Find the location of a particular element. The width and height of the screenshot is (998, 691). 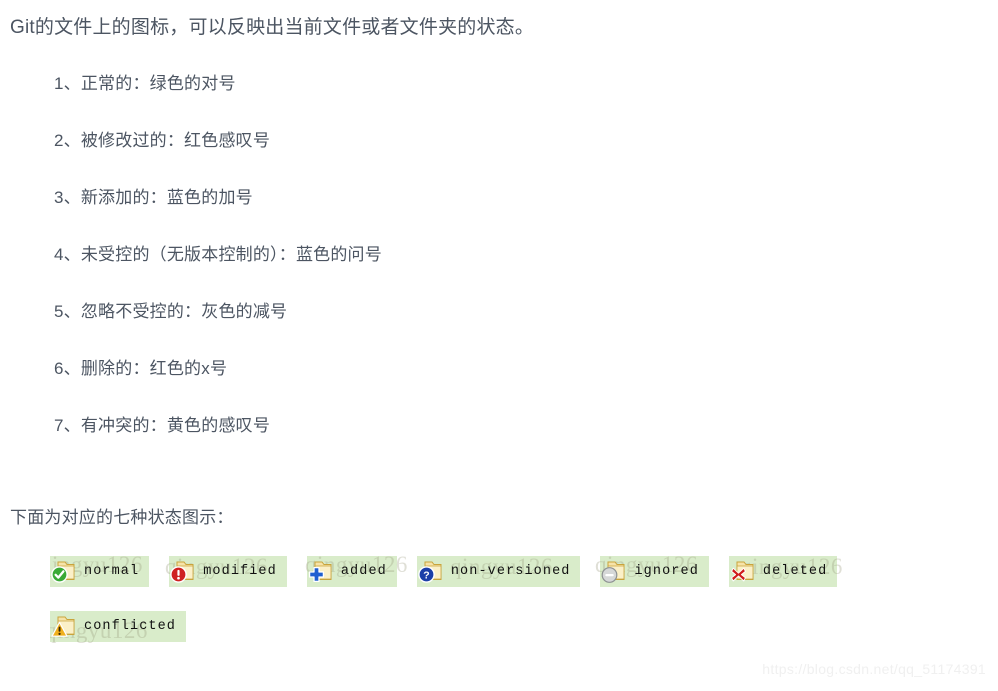

blue-question-badge: ? is located at coordinates (426, 574).